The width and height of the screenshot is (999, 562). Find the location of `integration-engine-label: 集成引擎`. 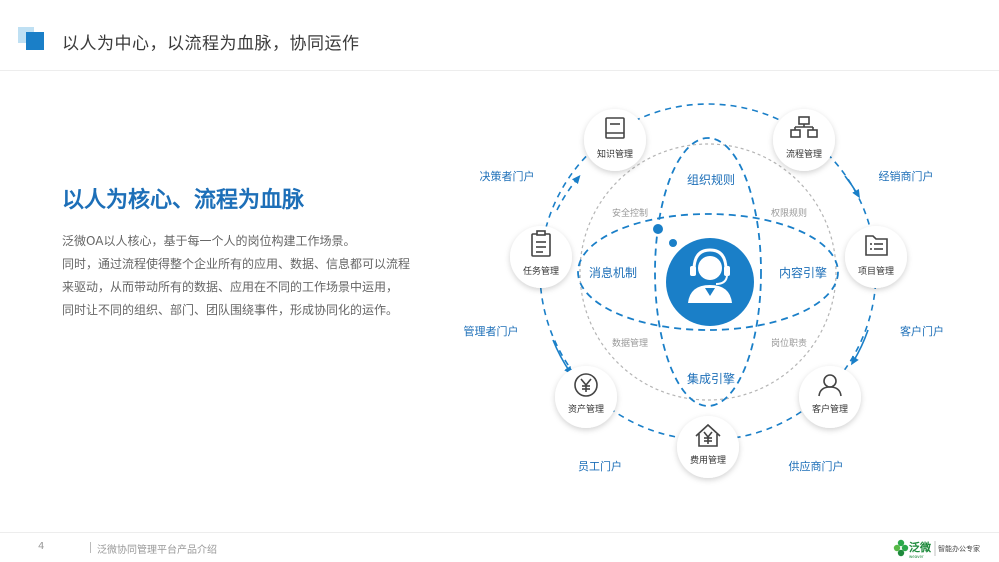

integration-engine-label: 集成引擎 is located at coordinates (711, 378).